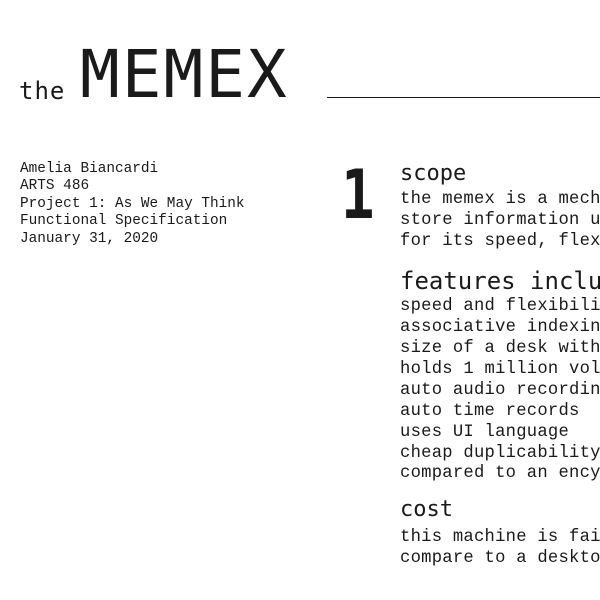  I want to click on feature-item: size of a desk with, so click(500, 348).